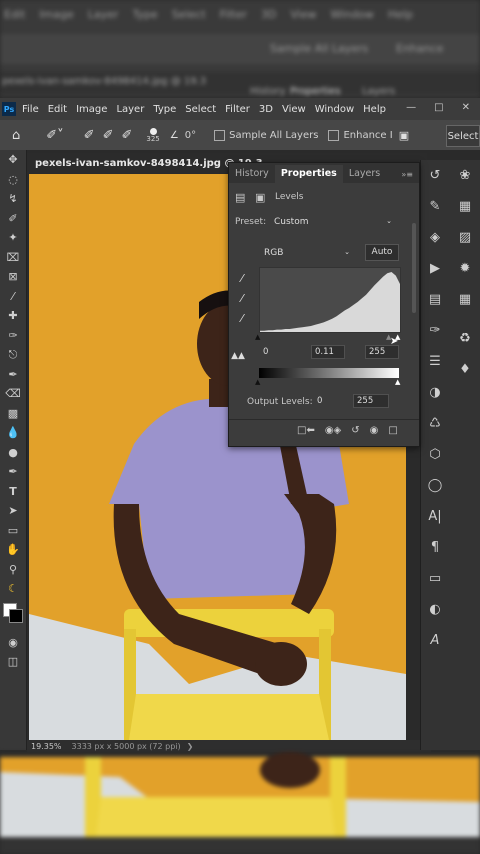 This screenshot has height=854, width=480. Describe the element at coordinates (13, 199) in the screenshot. I see `lasso-tool-icon: ↯` at that location.